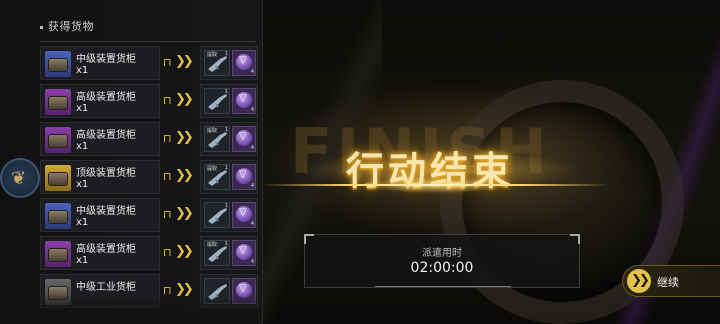 The image size is (720, 324). I want to click on time-label: 派遣用时, so click(442, 253).